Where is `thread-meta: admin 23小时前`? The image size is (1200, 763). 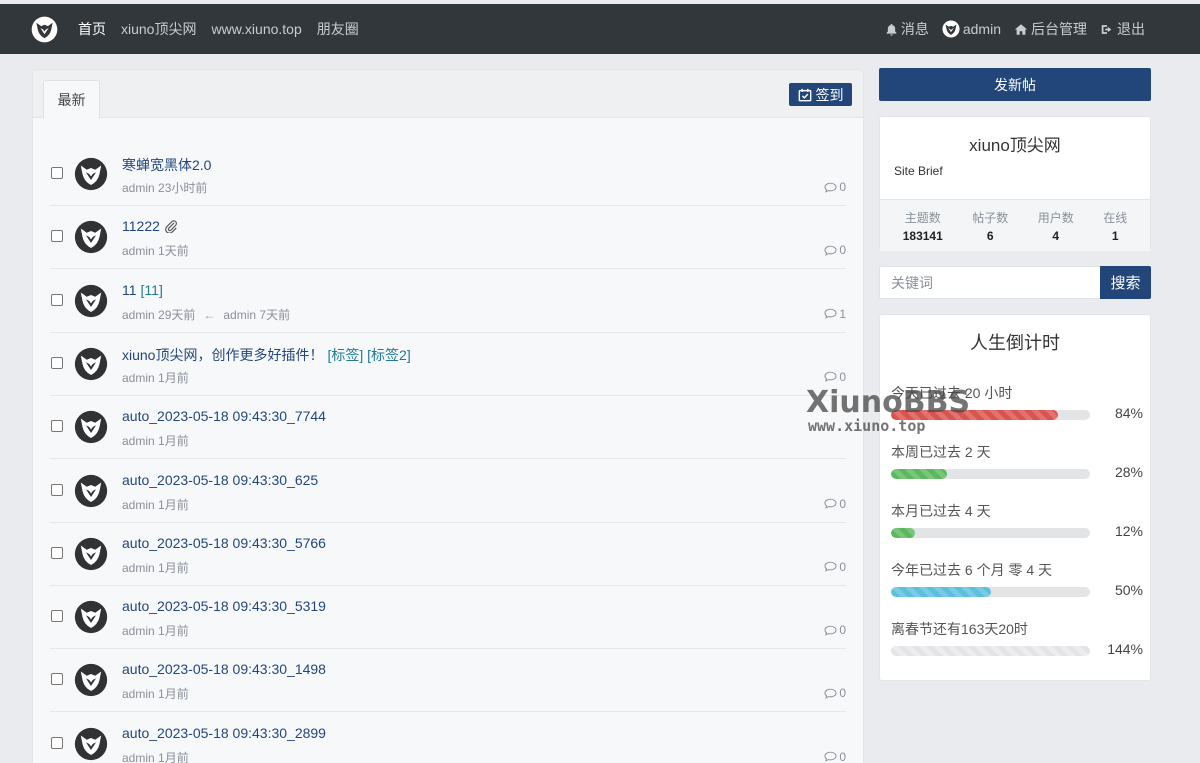
thread-meta: admin 23小时前 is located at coordinates (164, 187).